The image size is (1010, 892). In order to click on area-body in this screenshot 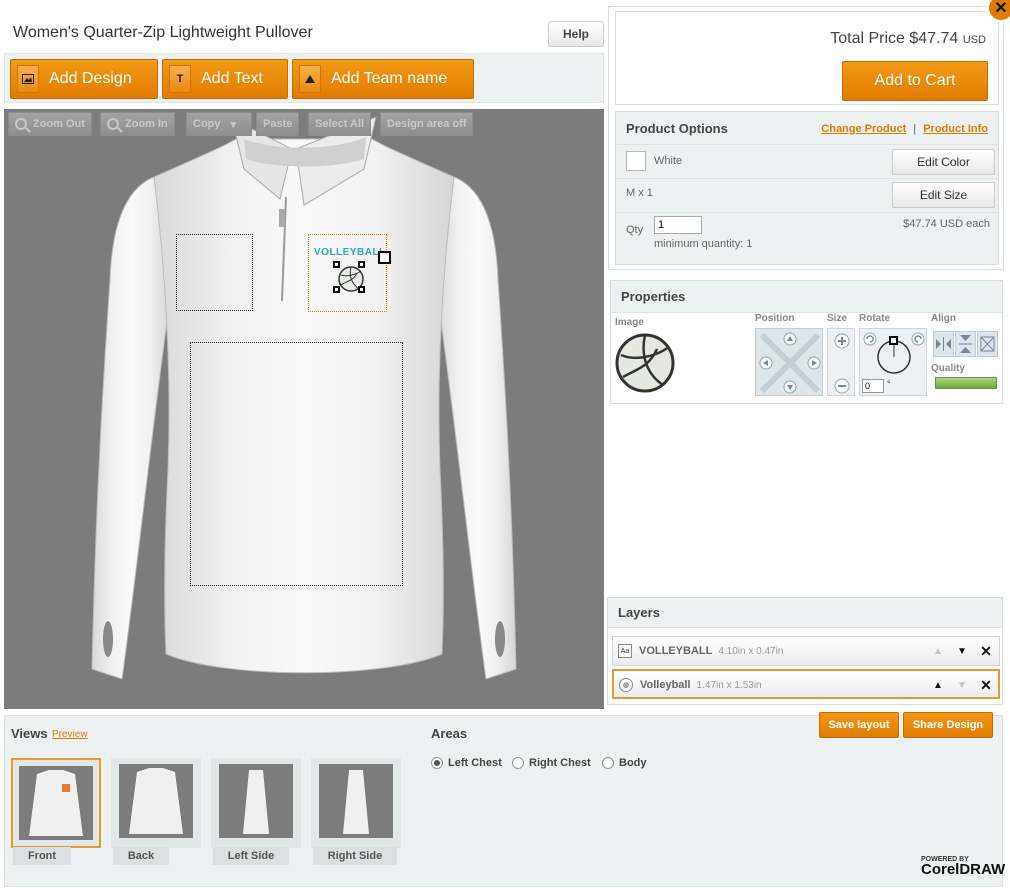, I will do `click(296, 464)`.